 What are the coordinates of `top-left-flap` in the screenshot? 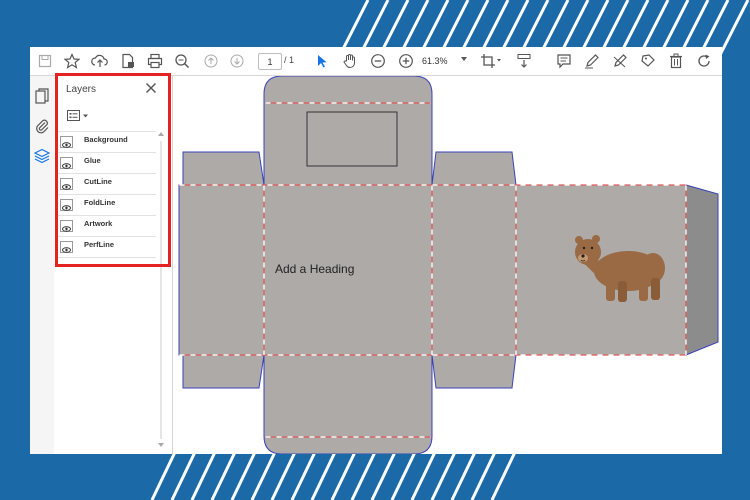 It's located at (223, 168).